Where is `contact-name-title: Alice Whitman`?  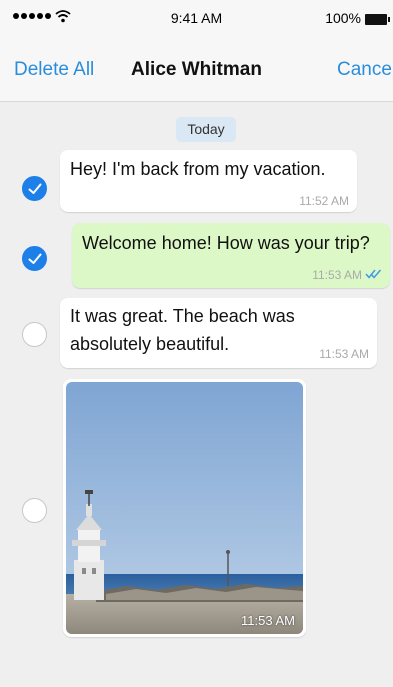 contact-name-title: Alice Whitman is located at coordinates (196, 69).